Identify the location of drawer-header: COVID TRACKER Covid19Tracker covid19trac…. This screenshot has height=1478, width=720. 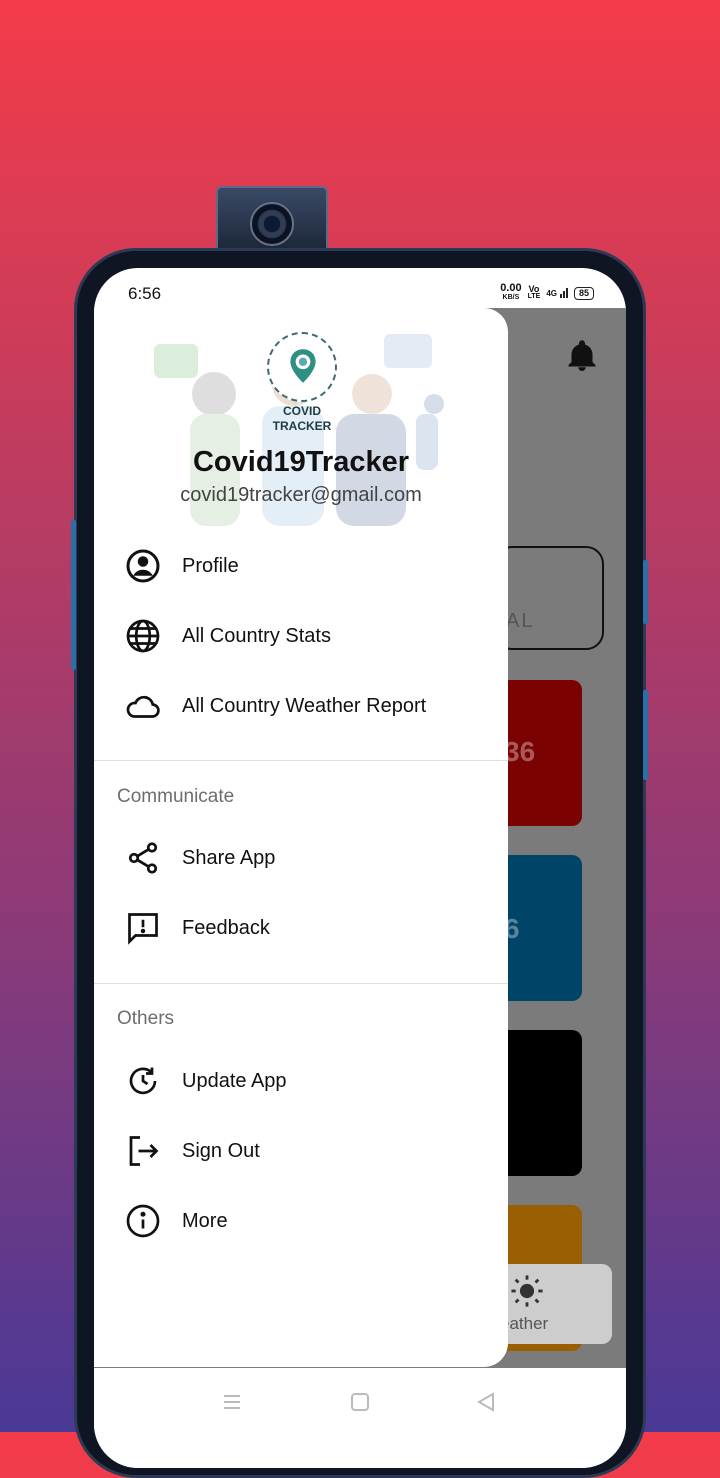
(301, 418).